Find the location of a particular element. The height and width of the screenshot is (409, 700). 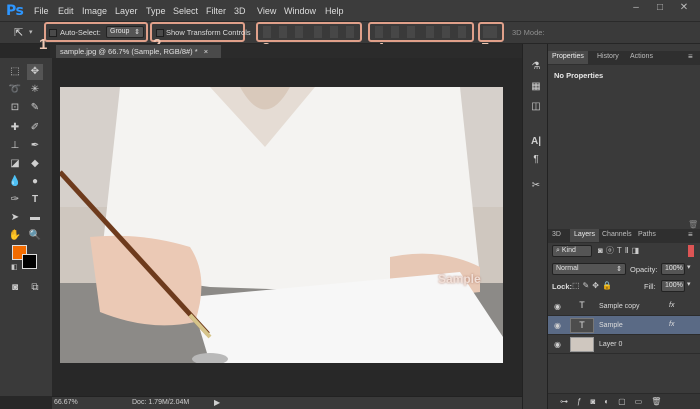

align-top-edges-button is located at coordinates (267, 32).